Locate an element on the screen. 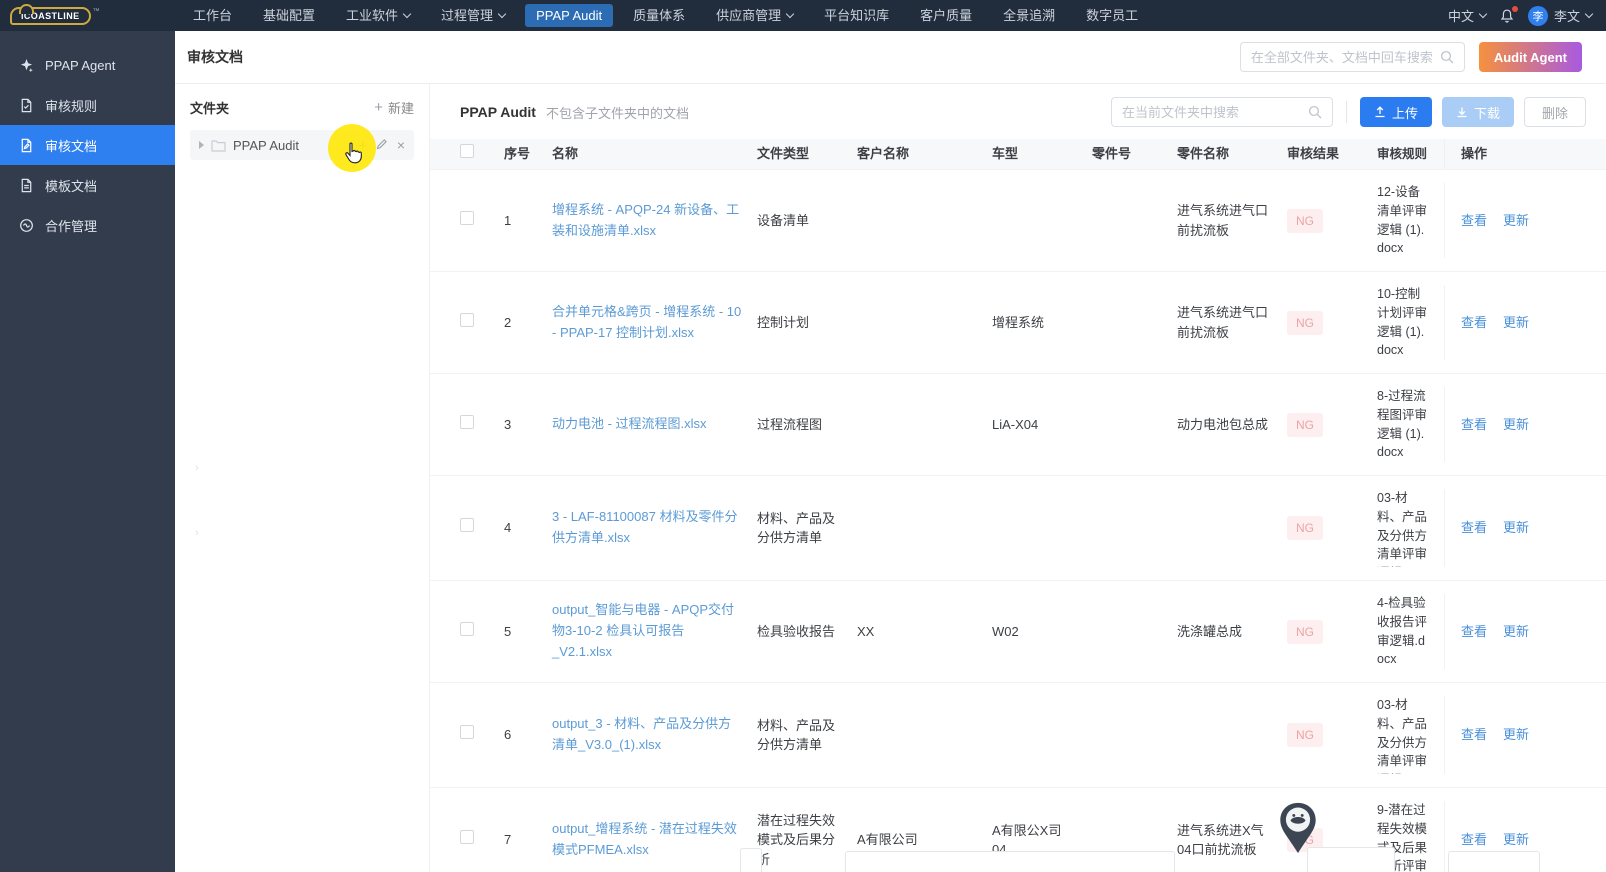 This screenshot has height=872, width=1606. sidebar-item-合作管理: 合作管理 is located at coordinates (87, 225).